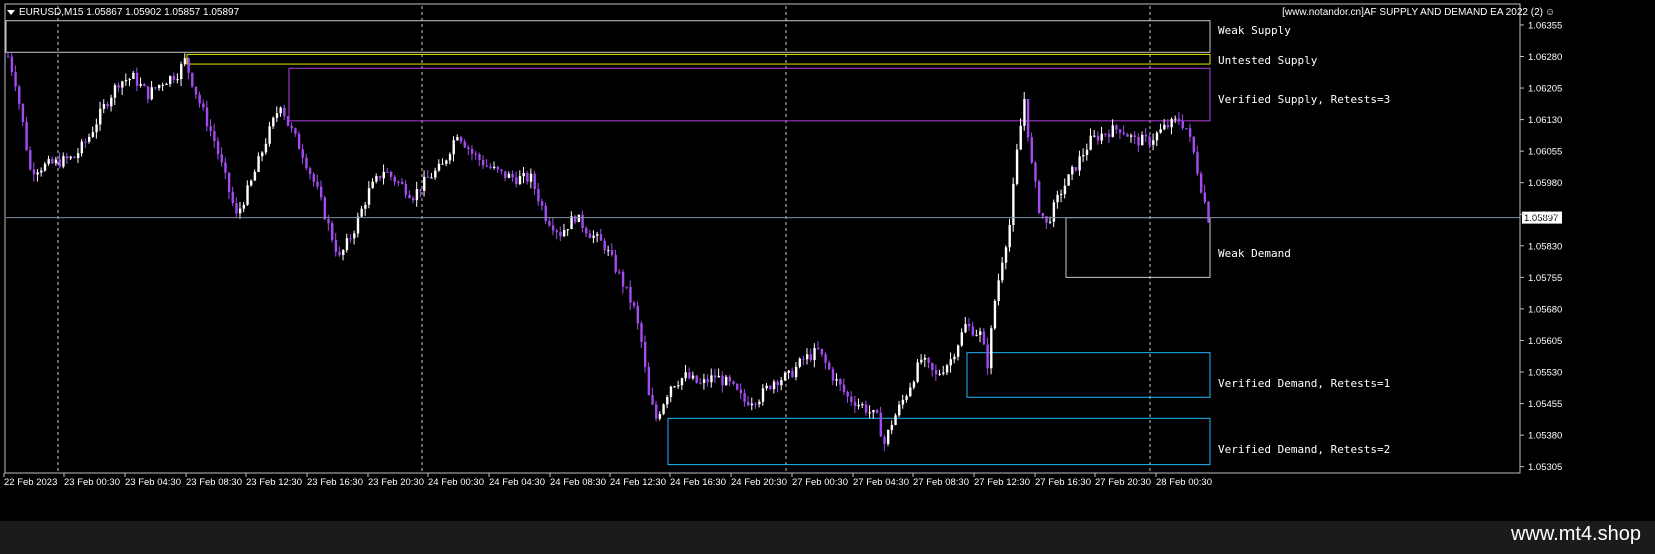 This screenshot has height=554, width=1655. I want to click on time-tick-label: 23 Feb 20:30, so click(396, 482).